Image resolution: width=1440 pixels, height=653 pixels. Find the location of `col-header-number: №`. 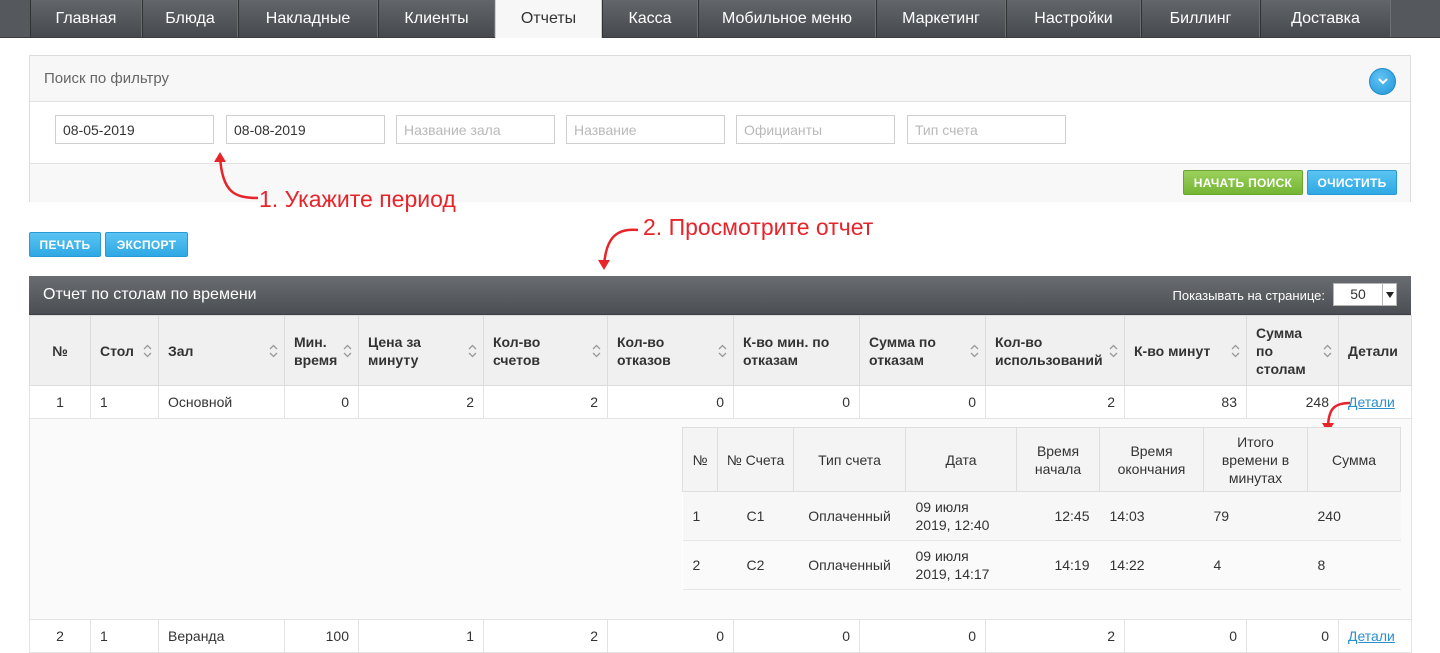

col-header-number: № is located at coordinates (60, 350).